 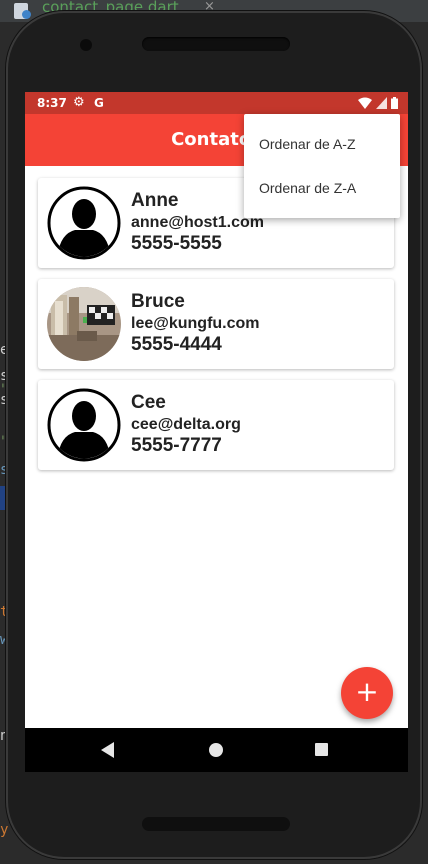 What do you see at coordinates (176, 243) in the screenshot?
I see `contact-phone: 5555-5555` at bounding box center [176, 243].